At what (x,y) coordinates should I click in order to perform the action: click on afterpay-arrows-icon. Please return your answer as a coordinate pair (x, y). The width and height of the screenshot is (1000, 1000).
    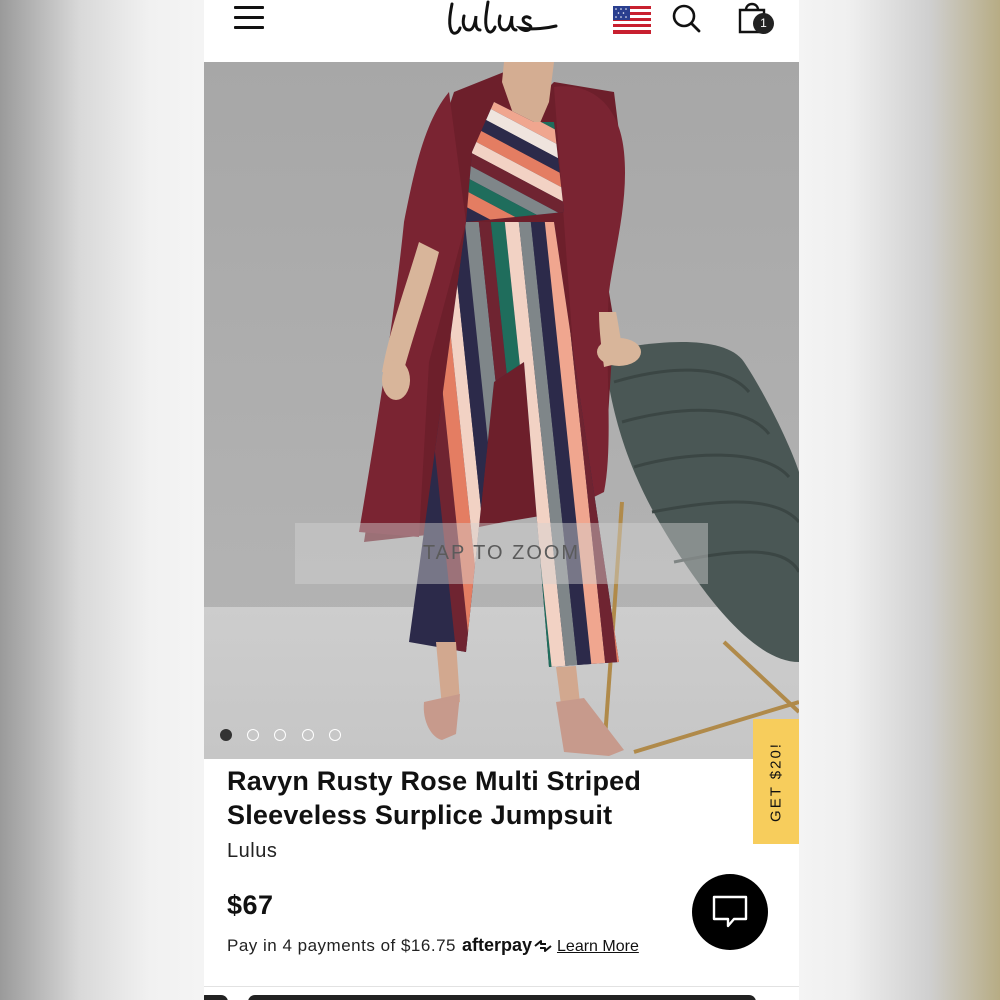
    Looking at the image, I should click on (543, 946).